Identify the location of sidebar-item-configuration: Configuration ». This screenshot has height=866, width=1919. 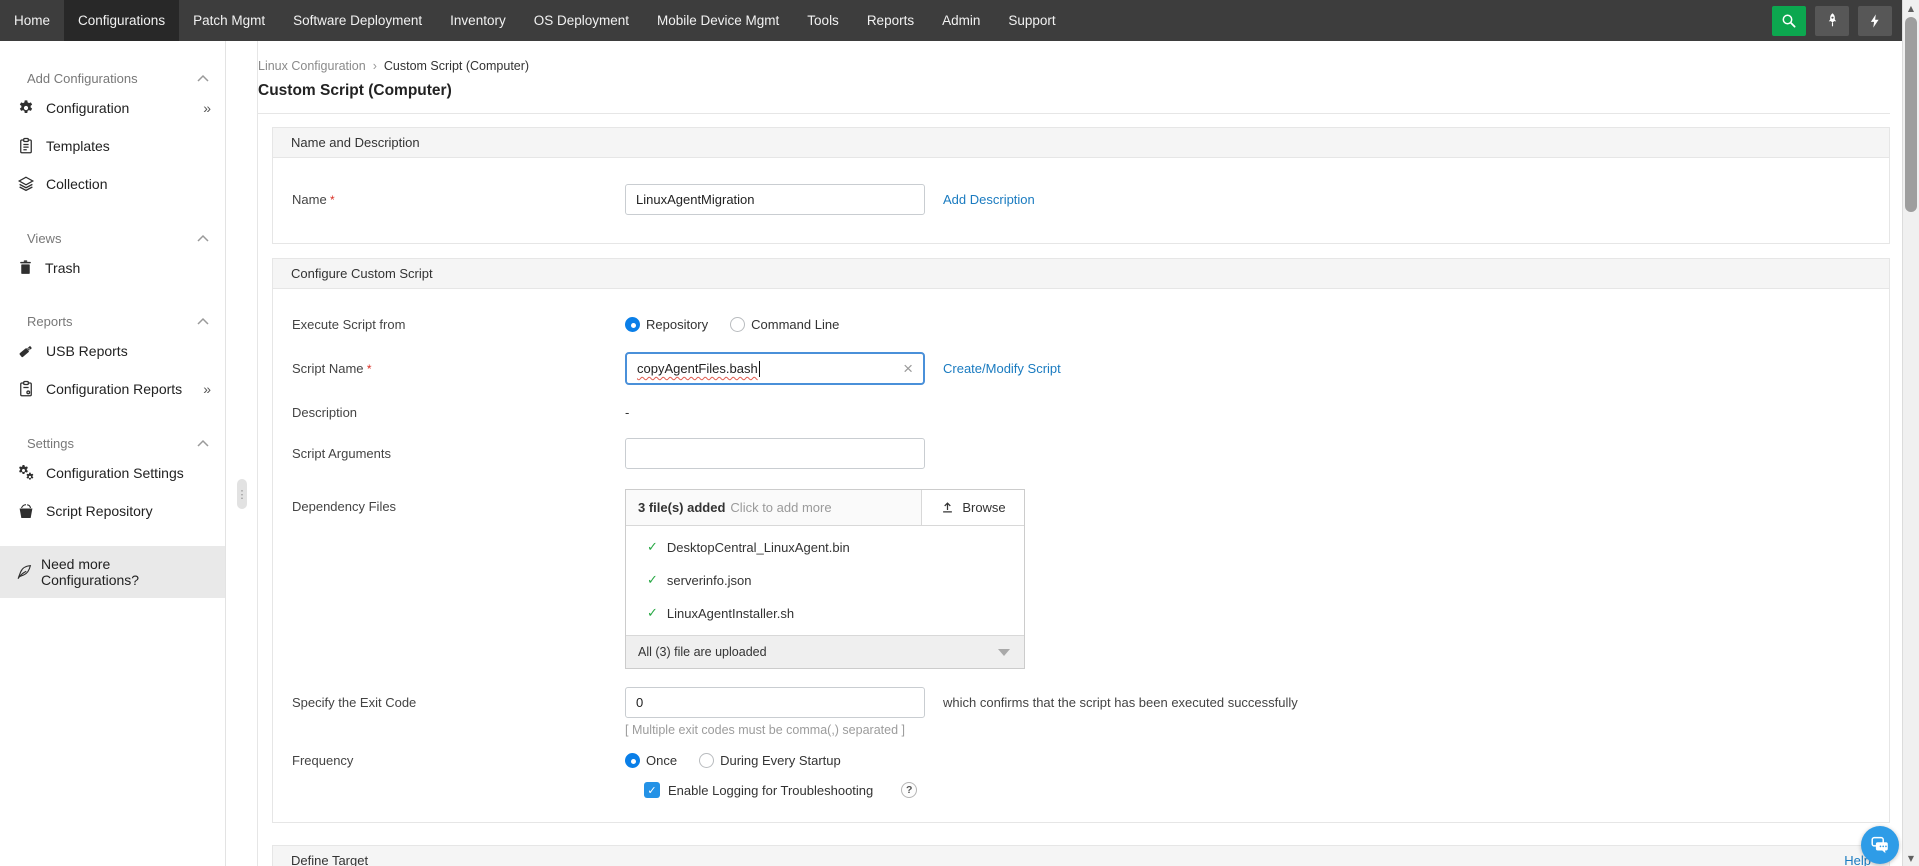
(112, 108).